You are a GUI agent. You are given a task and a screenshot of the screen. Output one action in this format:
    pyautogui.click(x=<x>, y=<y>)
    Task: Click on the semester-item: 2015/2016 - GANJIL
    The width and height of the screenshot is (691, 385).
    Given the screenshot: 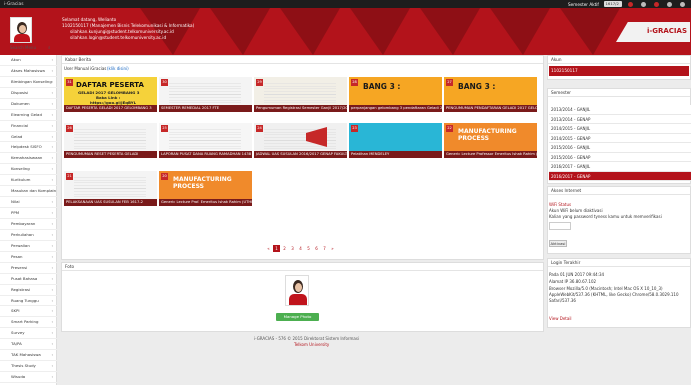 What is the action you would take?
    pyautogui.click(x=620, y=148)
    